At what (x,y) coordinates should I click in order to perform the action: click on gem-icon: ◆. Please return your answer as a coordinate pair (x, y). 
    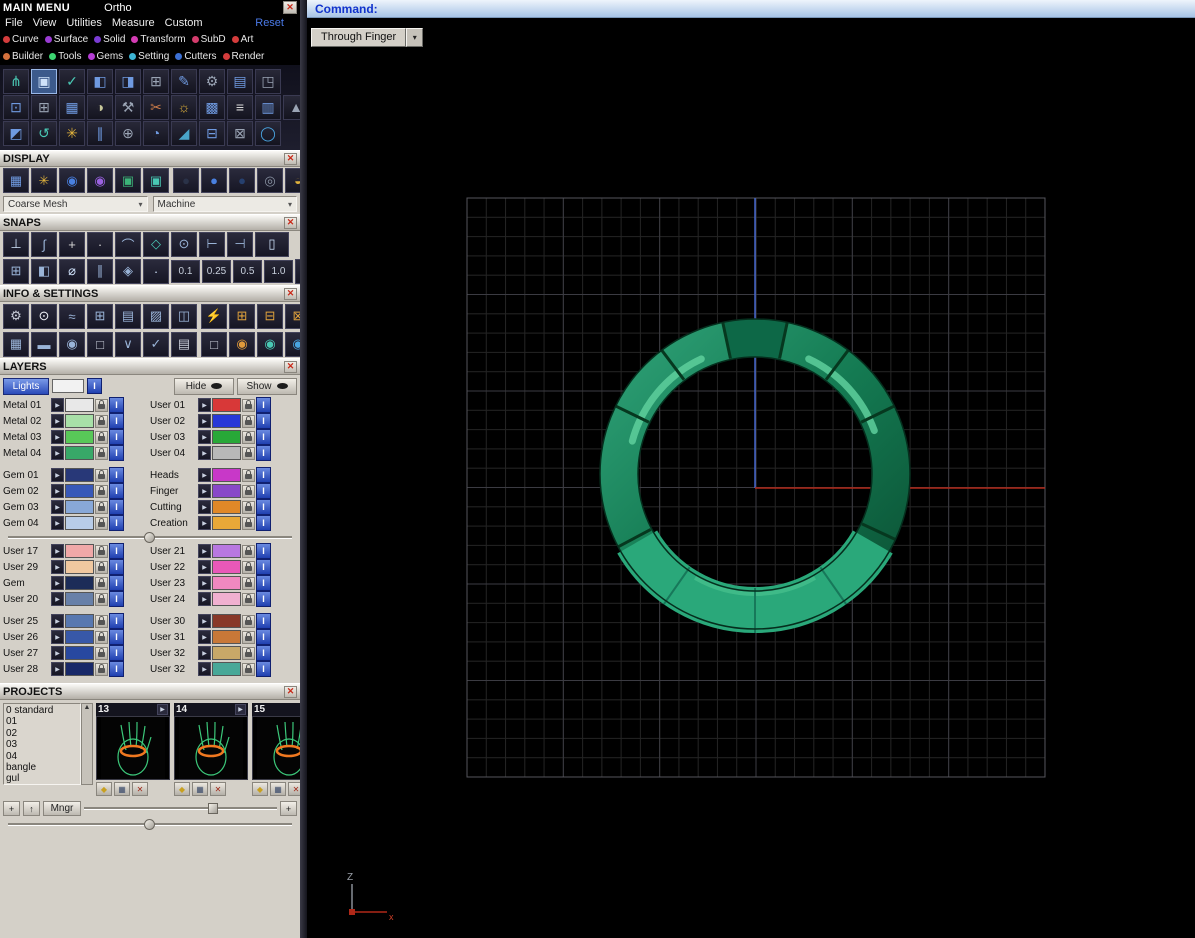
    Looking at the image, I should click on (182, 789).